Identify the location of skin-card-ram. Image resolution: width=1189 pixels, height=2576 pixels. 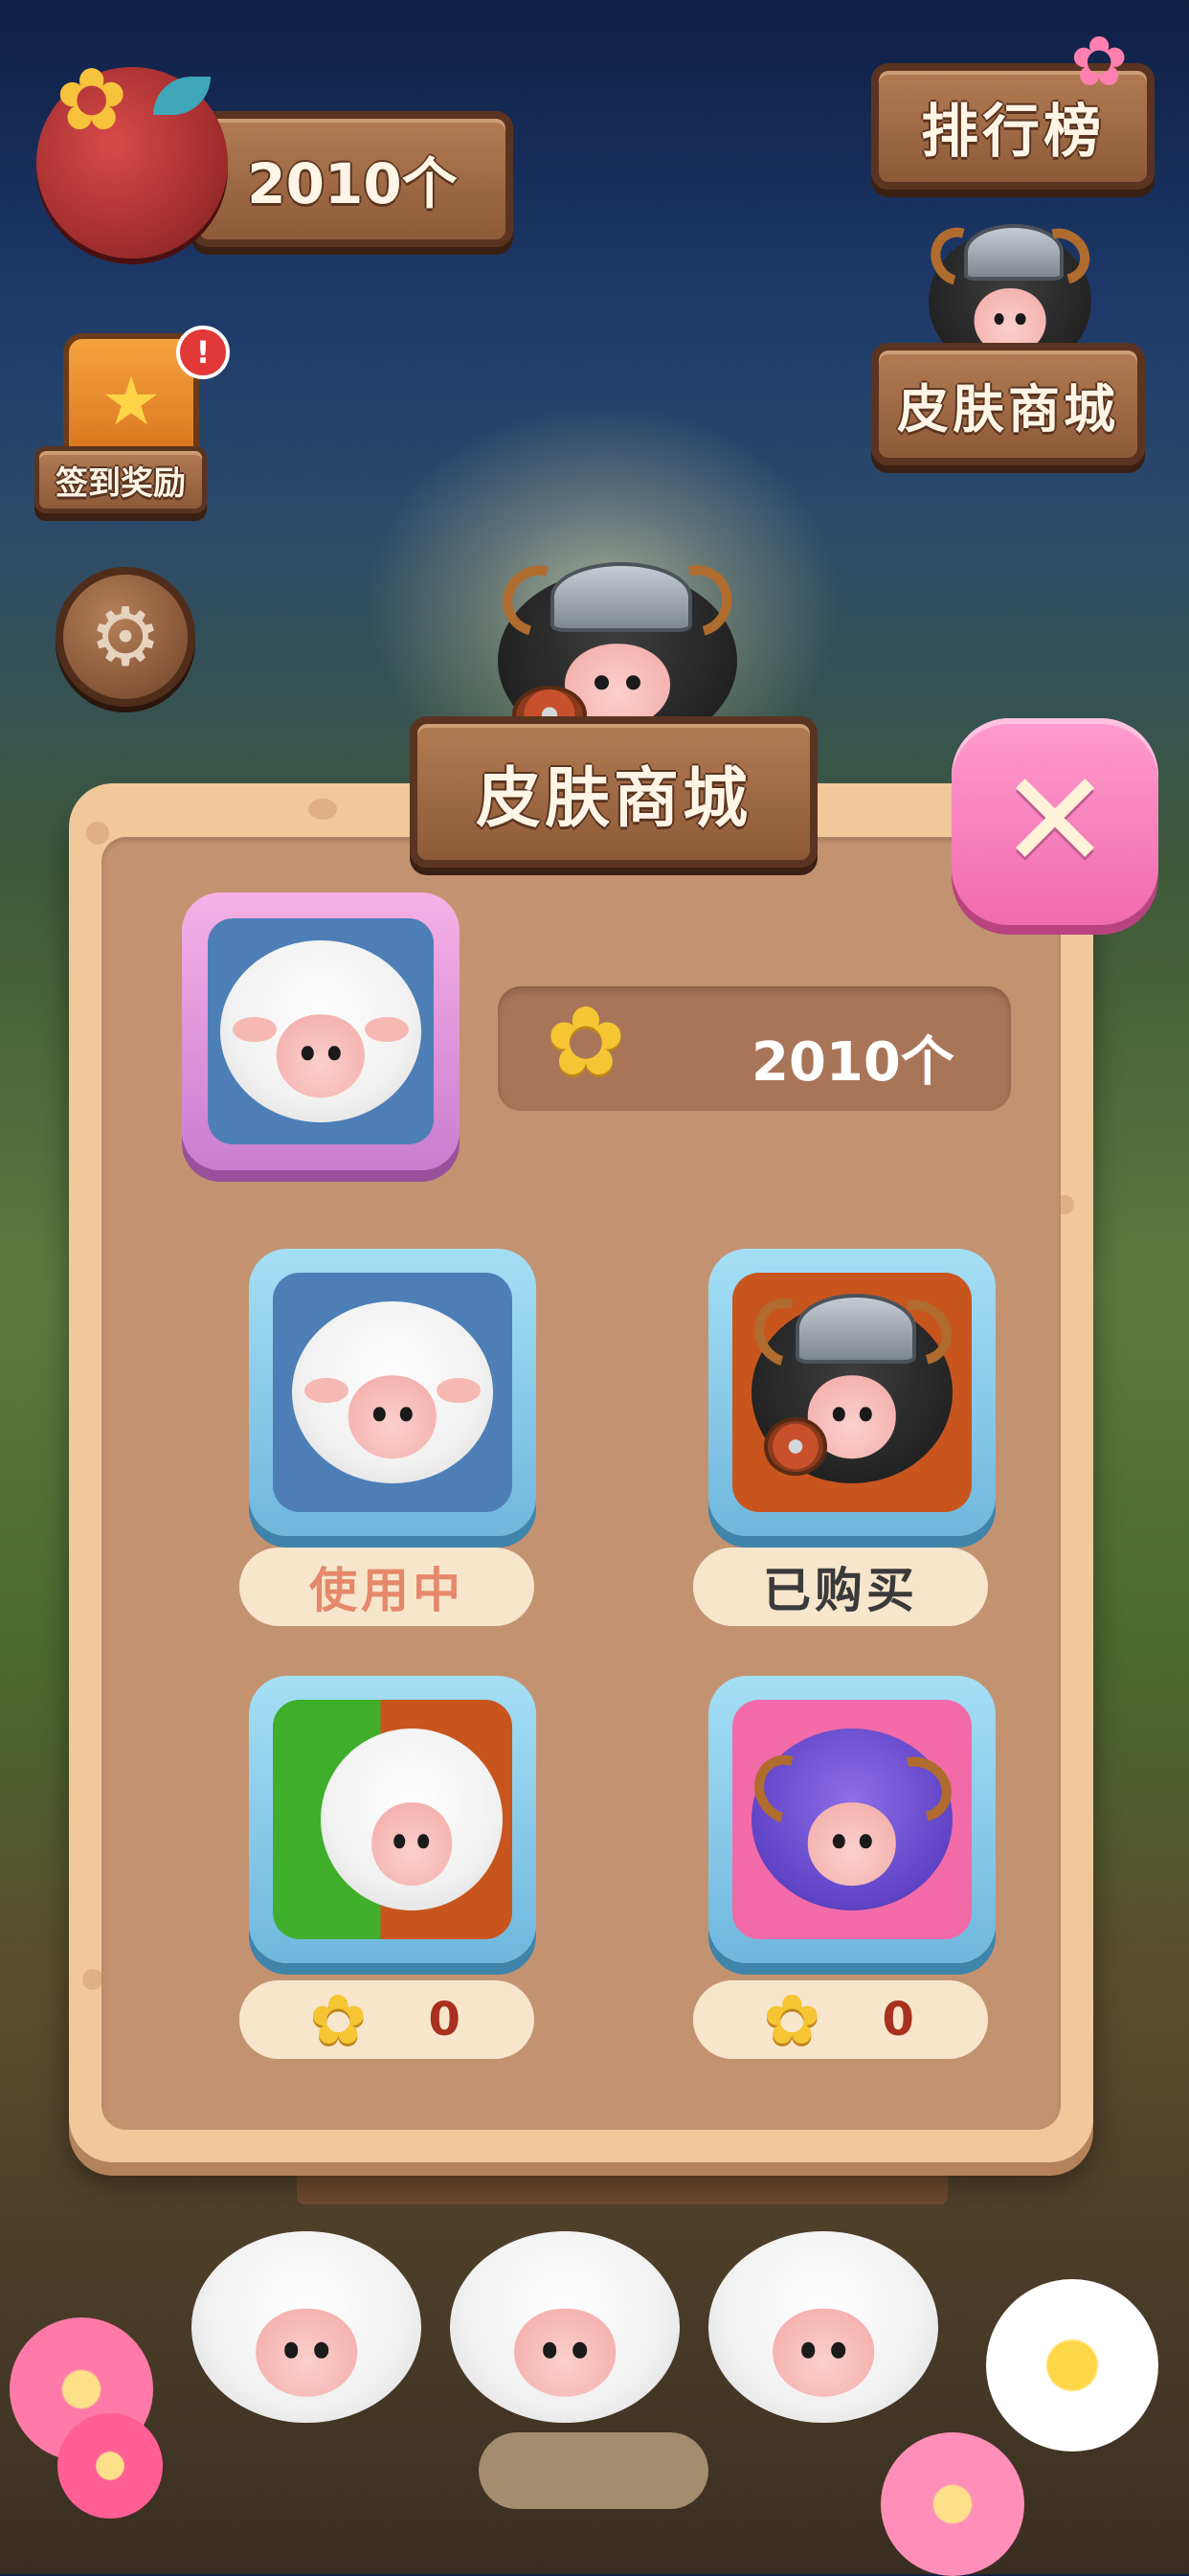
(852, 1819).